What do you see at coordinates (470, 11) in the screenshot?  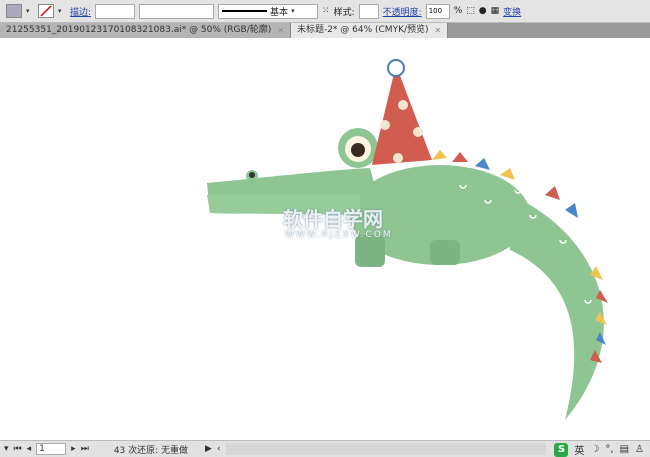 I see `select-similar-icon: ⬚` at bounding box center [470, 11].